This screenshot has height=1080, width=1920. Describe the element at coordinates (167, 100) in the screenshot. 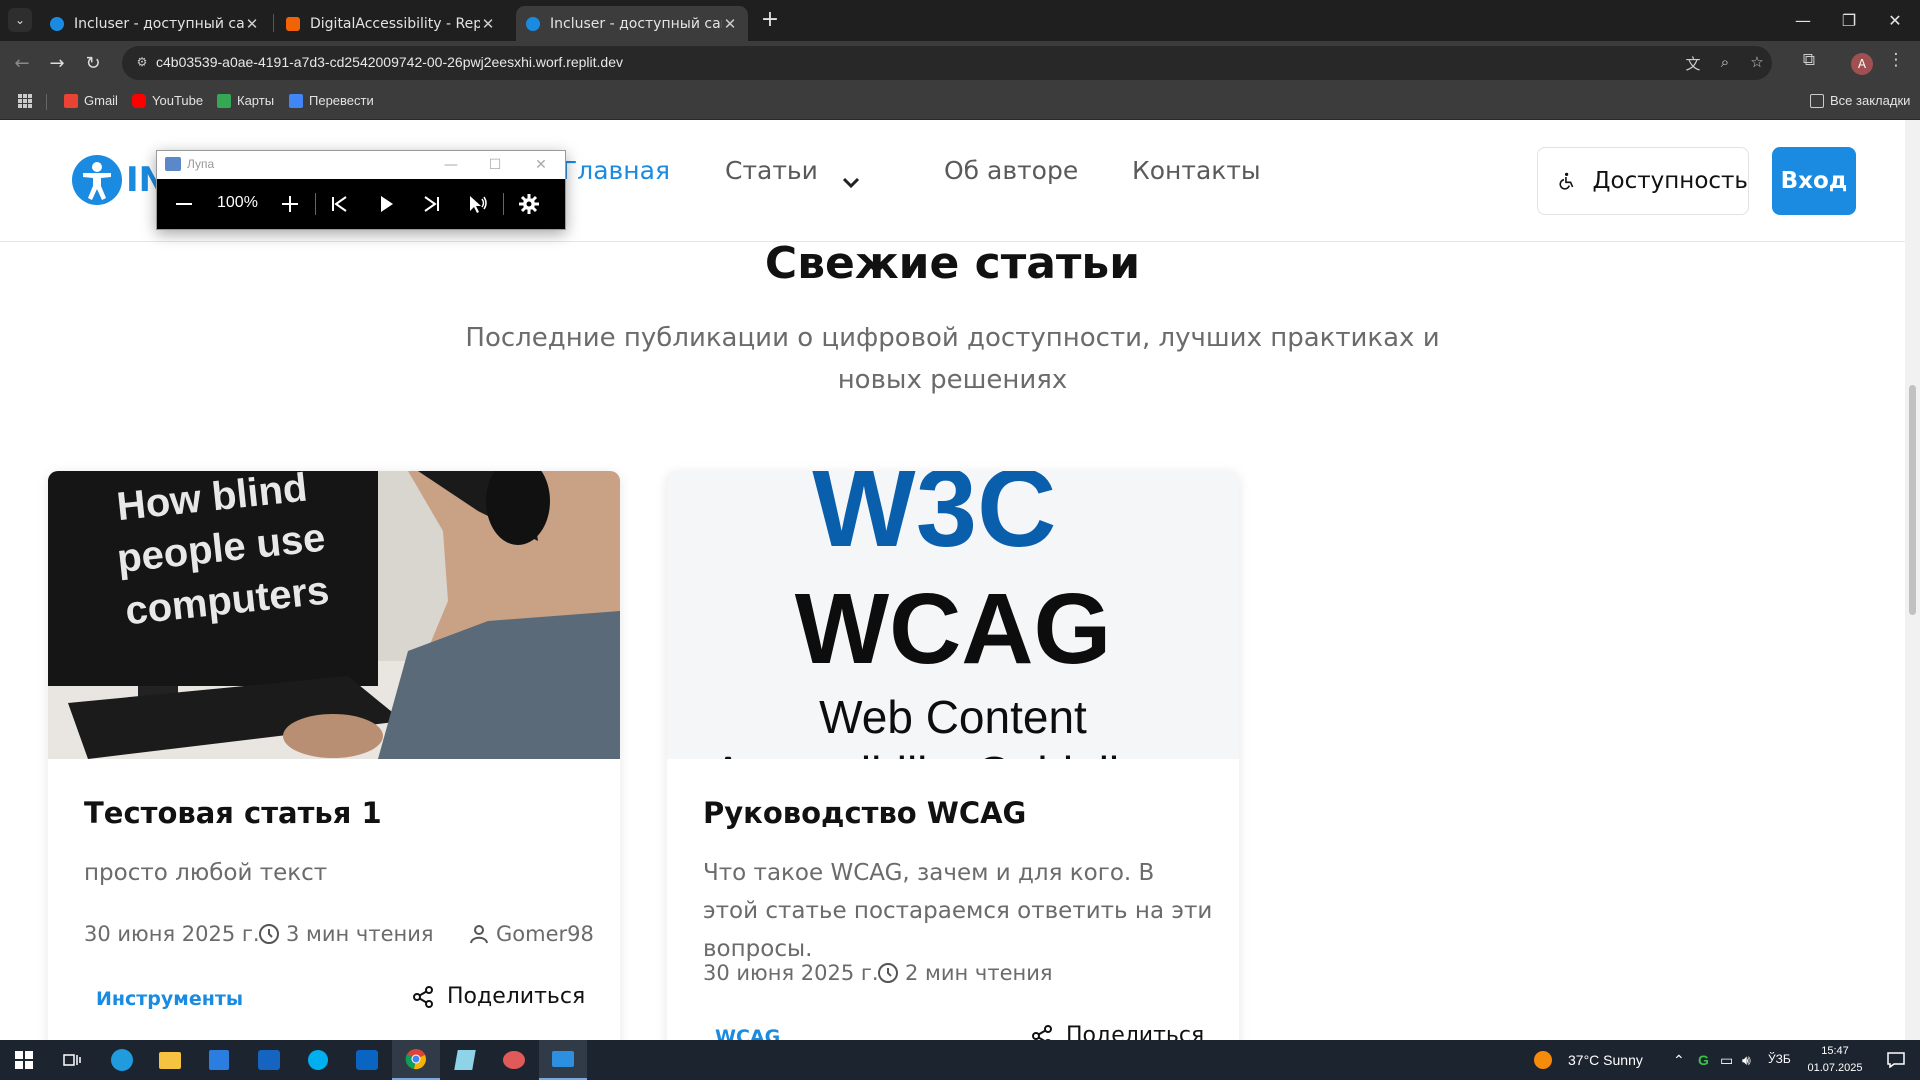

I see `bookmark-youtube: YouTube` at that location.